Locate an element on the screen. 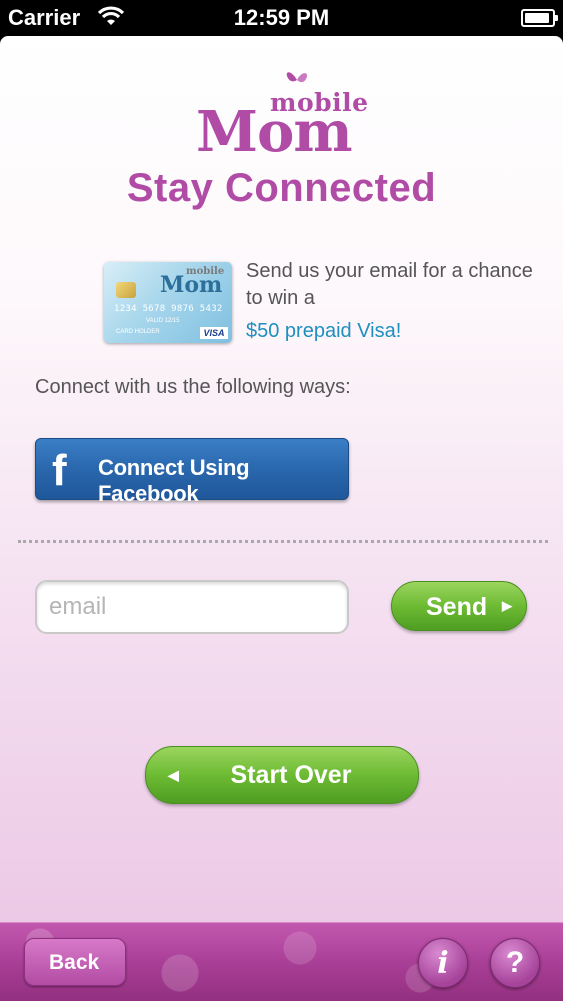 The width and height of the screenshot is (563, 1001). back-button-label: Back is located at coordinates (74, 962).